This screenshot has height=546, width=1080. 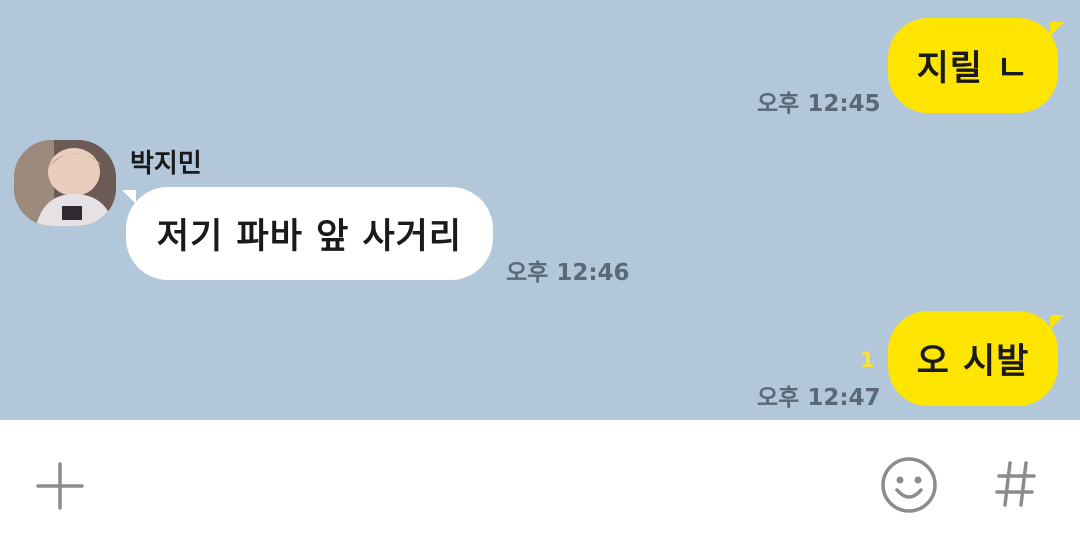 What do you see at coordinates (60, 486) in the screenshot?
I see `plus-icon` at bounding box center [60, 486].